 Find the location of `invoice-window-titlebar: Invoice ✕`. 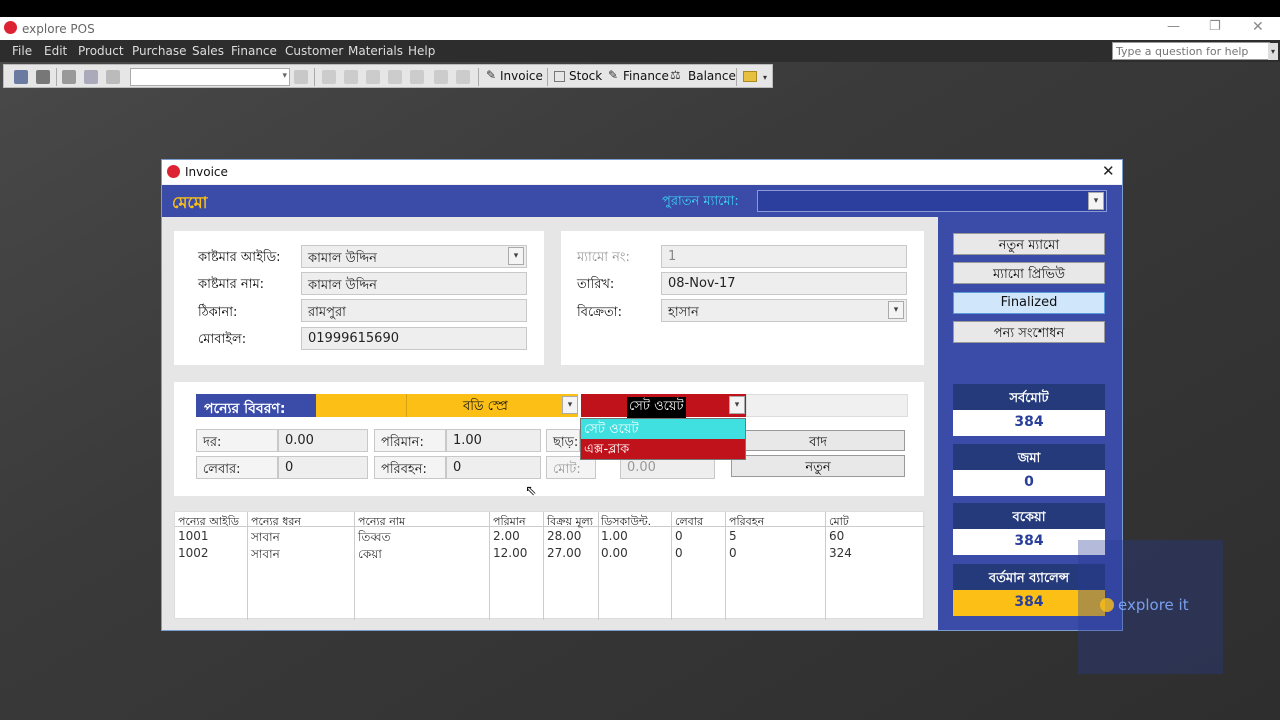

invoice-window-titlebar: Invoice ✕ is located at coordinates (642, 172).